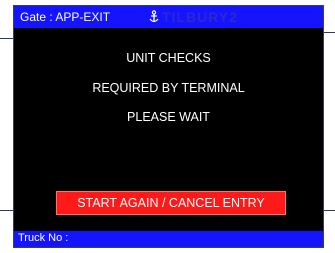  I want to click on logo-text: TILBURY2, so click(200, 17).